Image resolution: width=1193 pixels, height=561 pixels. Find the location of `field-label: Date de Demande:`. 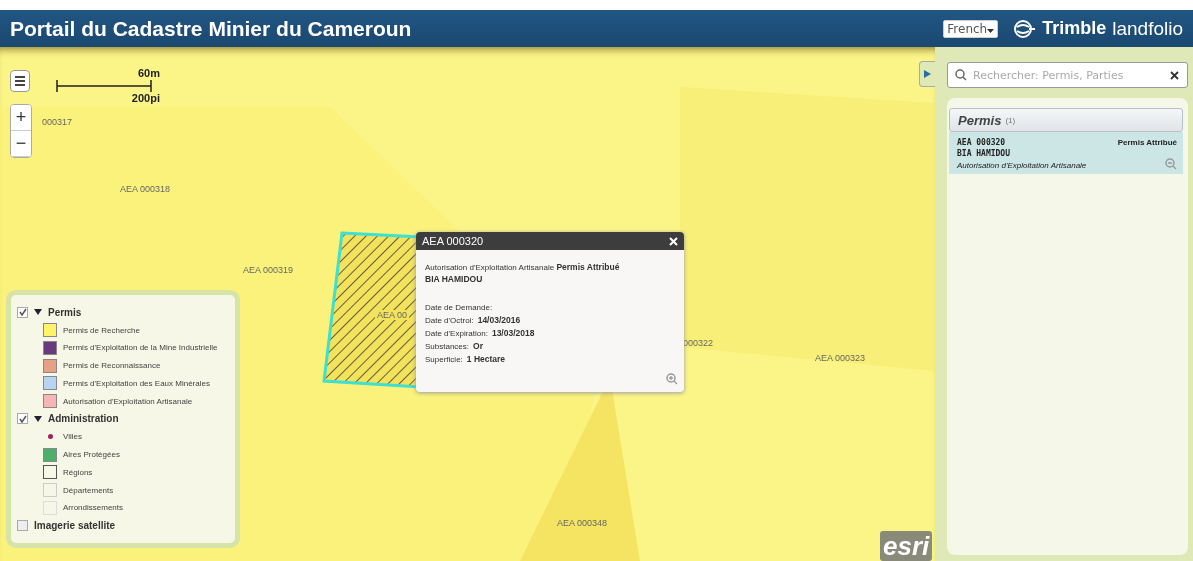

field-label: Date de Demande: is located at coordinates (459, 307).